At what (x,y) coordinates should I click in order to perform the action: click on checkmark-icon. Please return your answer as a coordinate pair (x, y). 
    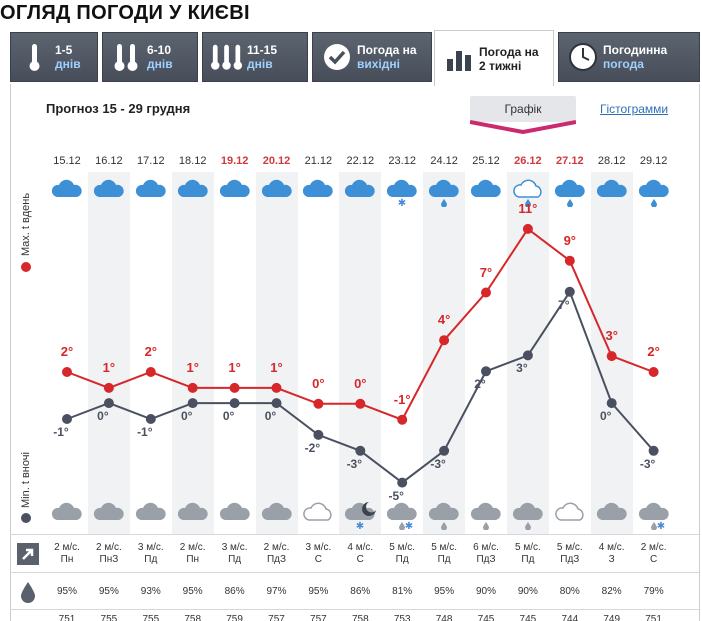
    Looking at the image, I should click on (337, 57).